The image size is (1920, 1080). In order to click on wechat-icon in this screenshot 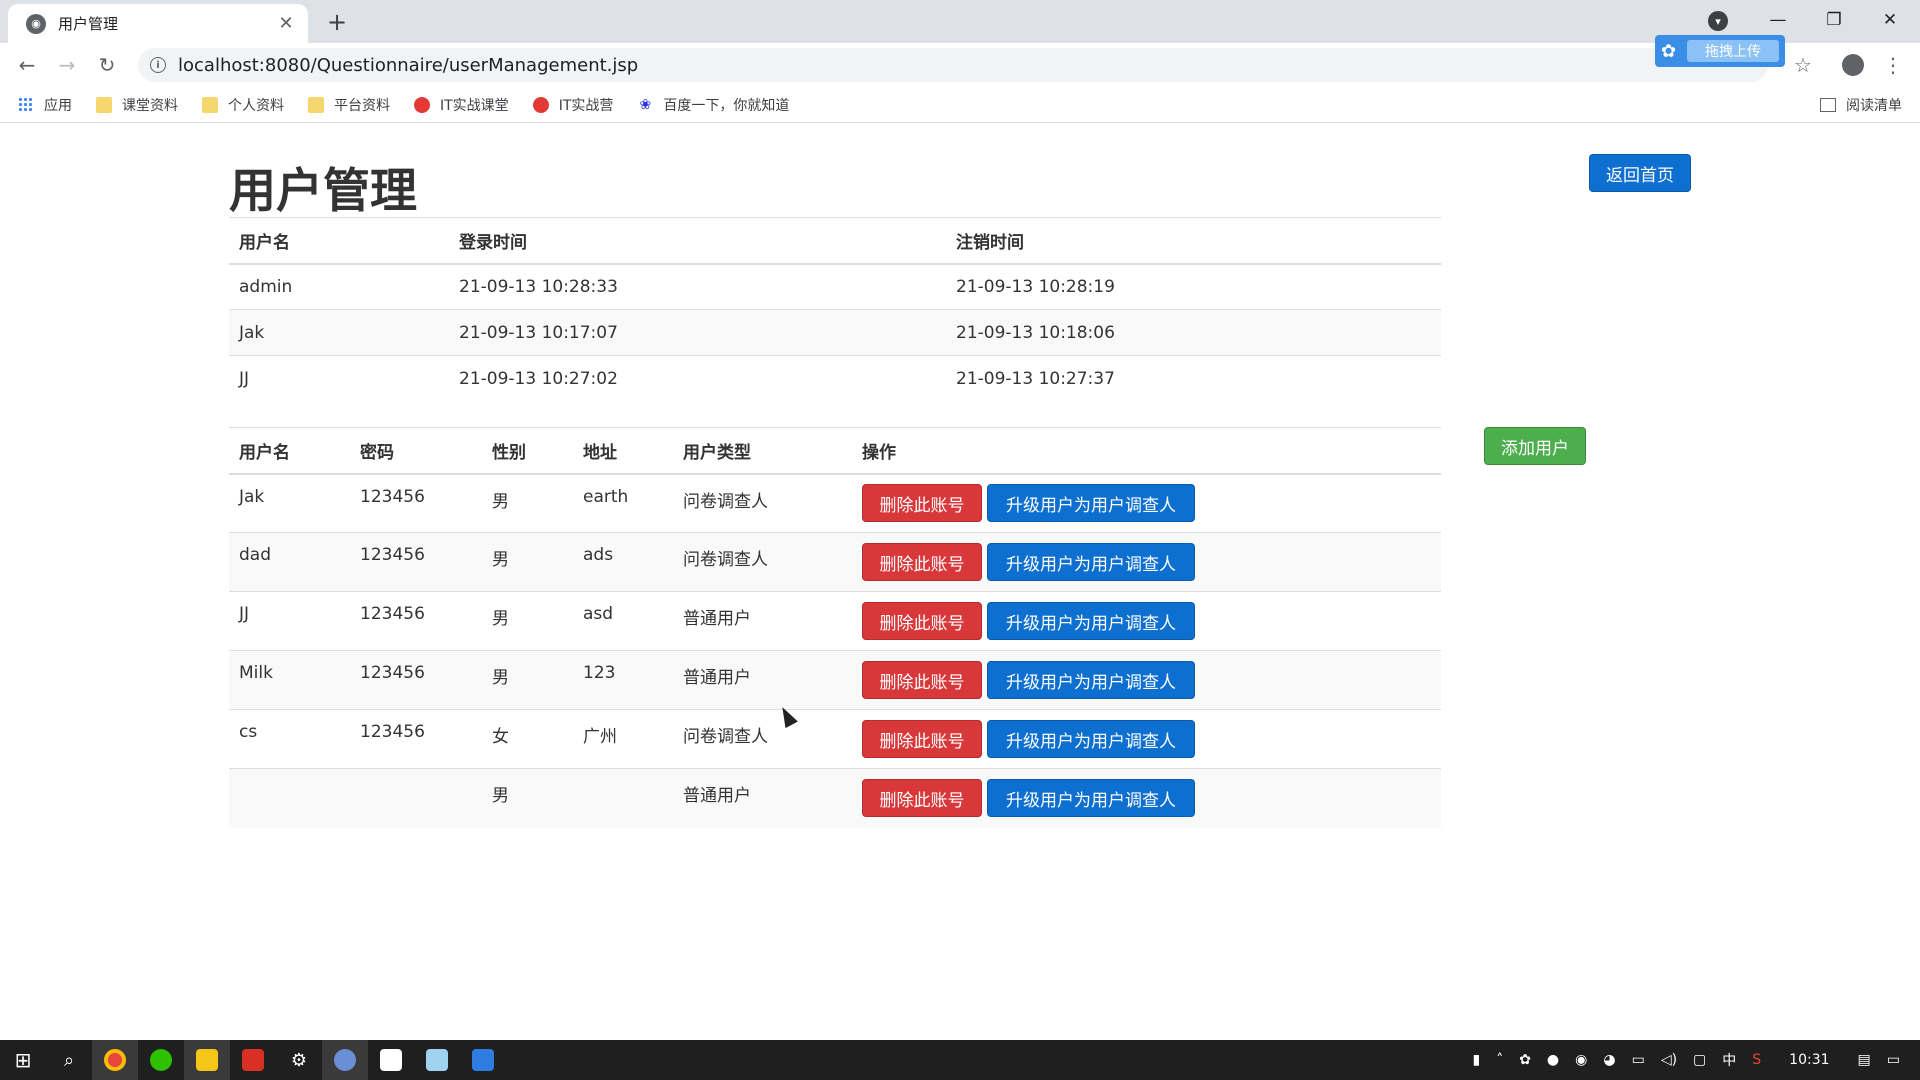, I will do `click(161, 1060)`.